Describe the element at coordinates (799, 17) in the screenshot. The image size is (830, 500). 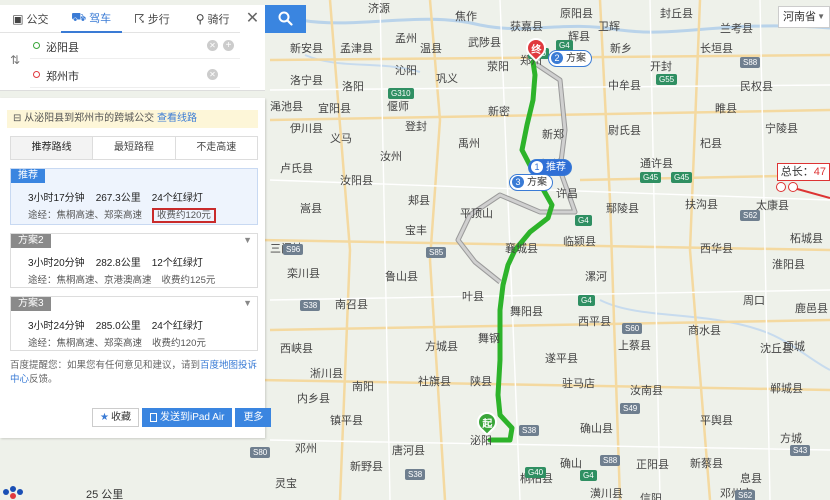
I see `province-label: 河南省` at that location.